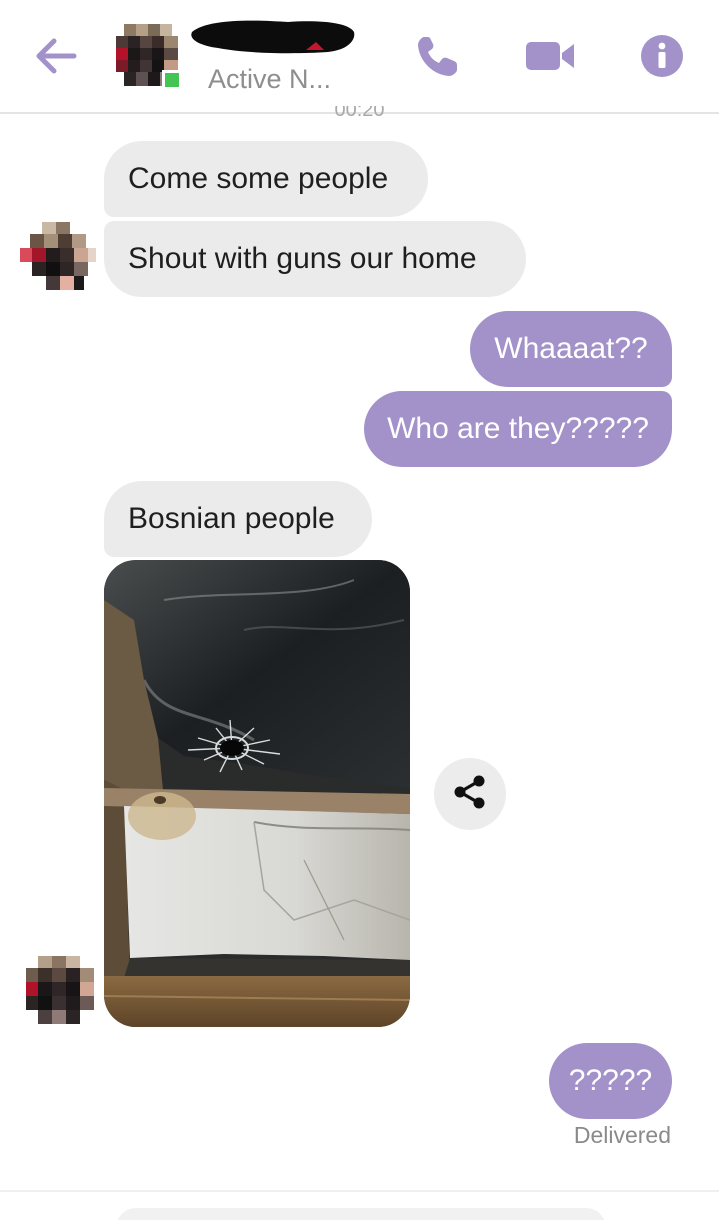 This screenshot has width=719, height=1220. I want to click on incoming-message: Bosnian people, so click(238, 519).